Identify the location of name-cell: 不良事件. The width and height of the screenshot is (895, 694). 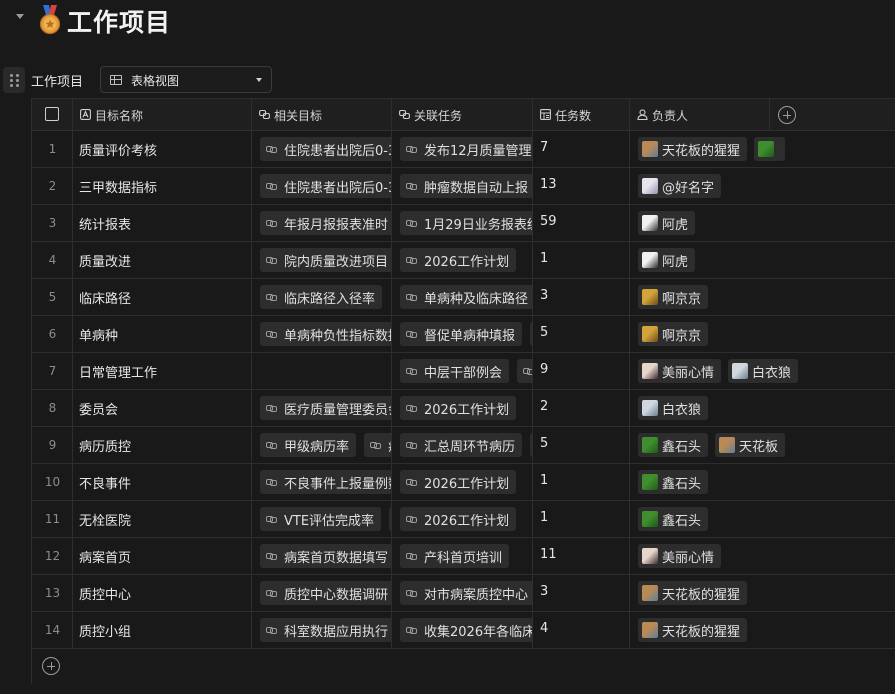
(162, 482).